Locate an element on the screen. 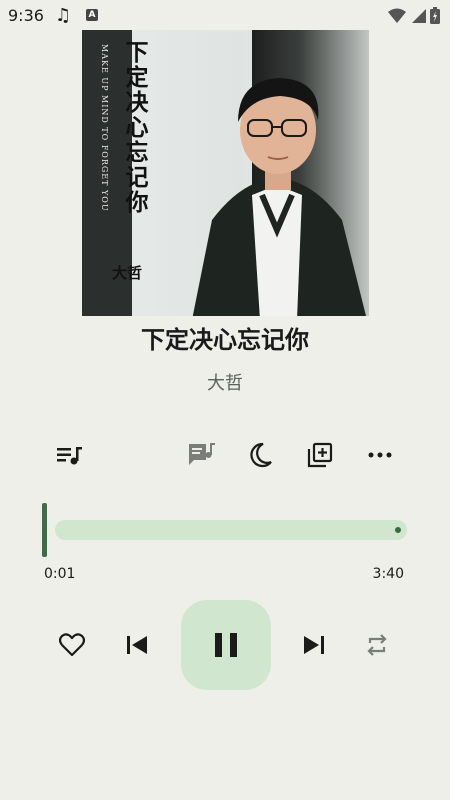 The image size is (450, 800). album-cover-title: 下定决心忘记你 is located at coordinates (134, 127).